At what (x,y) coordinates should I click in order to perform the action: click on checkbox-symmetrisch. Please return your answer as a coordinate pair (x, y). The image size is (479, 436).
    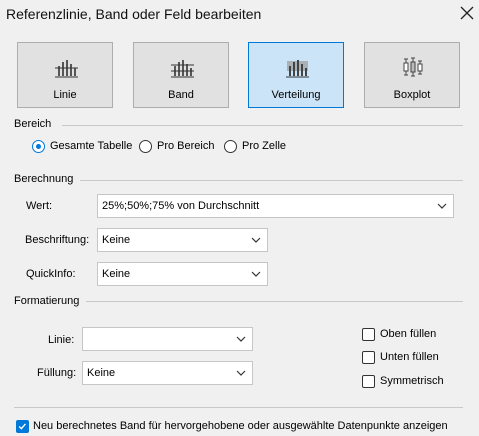
    Looking at the image, I should click on (368, 381).